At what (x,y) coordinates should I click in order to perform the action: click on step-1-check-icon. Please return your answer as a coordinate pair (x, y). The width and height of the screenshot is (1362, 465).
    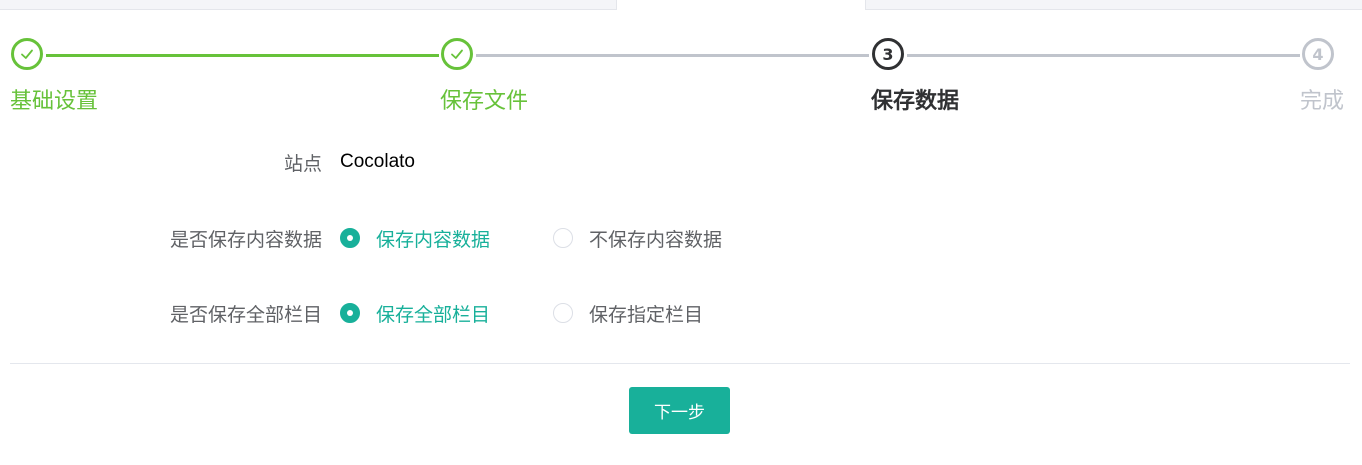
    Looking at the image, I should click on (27, 54).